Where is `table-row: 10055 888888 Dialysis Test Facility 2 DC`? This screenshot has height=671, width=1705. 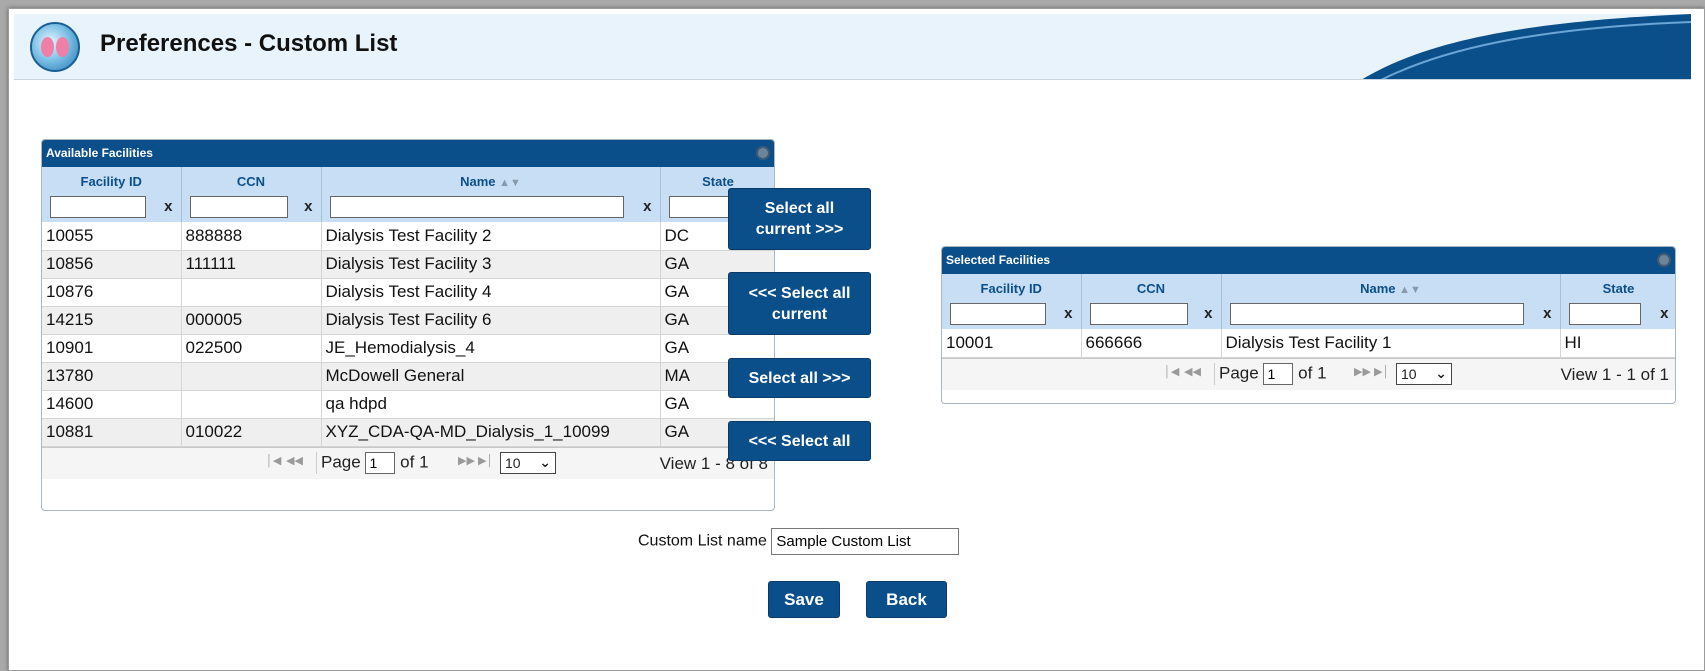 table-row: 10055 888888 Dialysis Test Facility 2 DC is located at coordinates (408, 236).